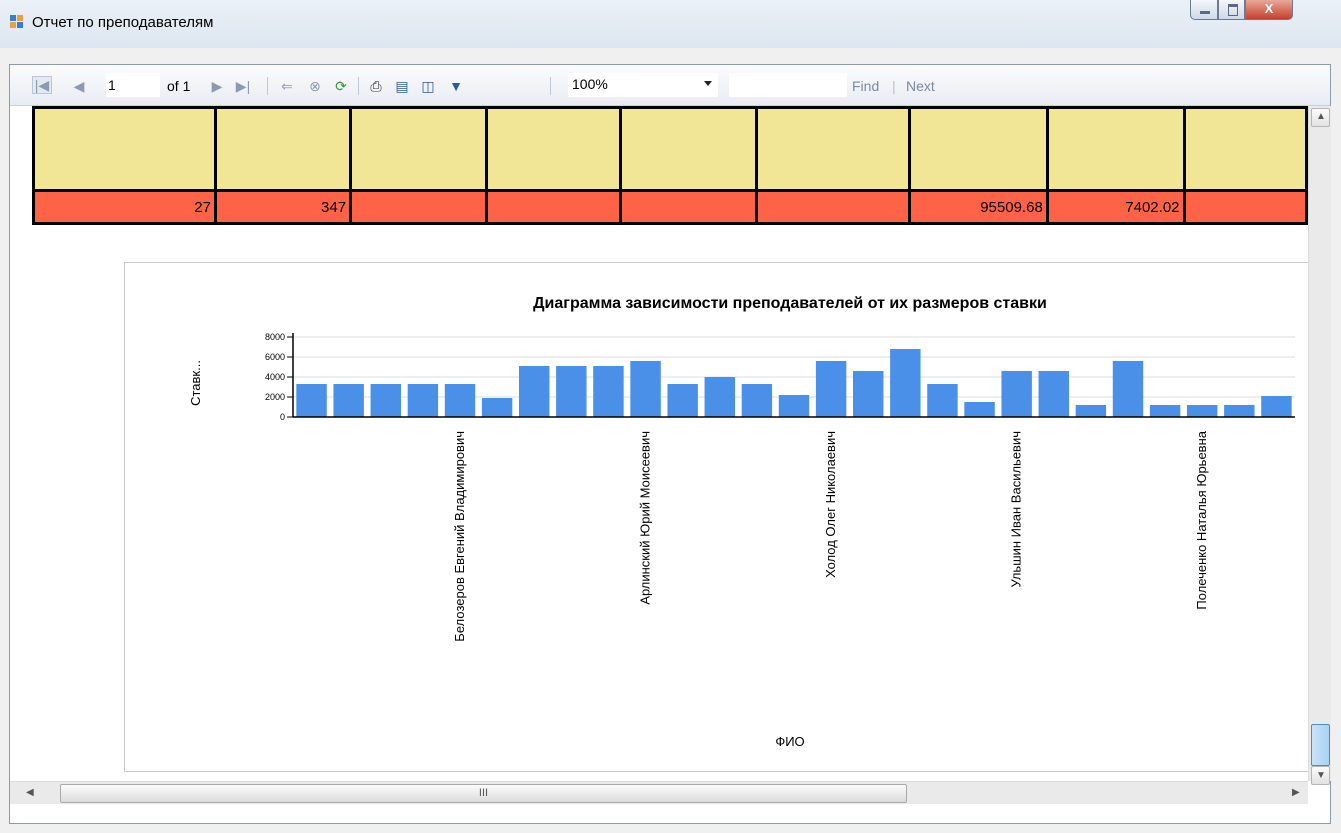 The height and width of the screenshot is (833, 1341). Describe the element at coordinates (1320, 775) in the screenshot. I see `scroll-down-button: ▼` at that location.